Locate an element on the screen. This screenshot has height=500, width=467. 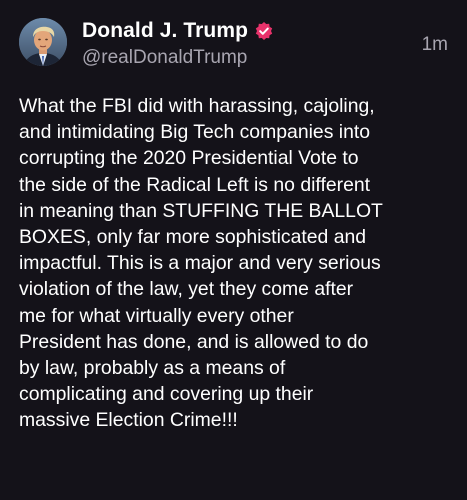
avatar-image is located at coordinates (43, 42).